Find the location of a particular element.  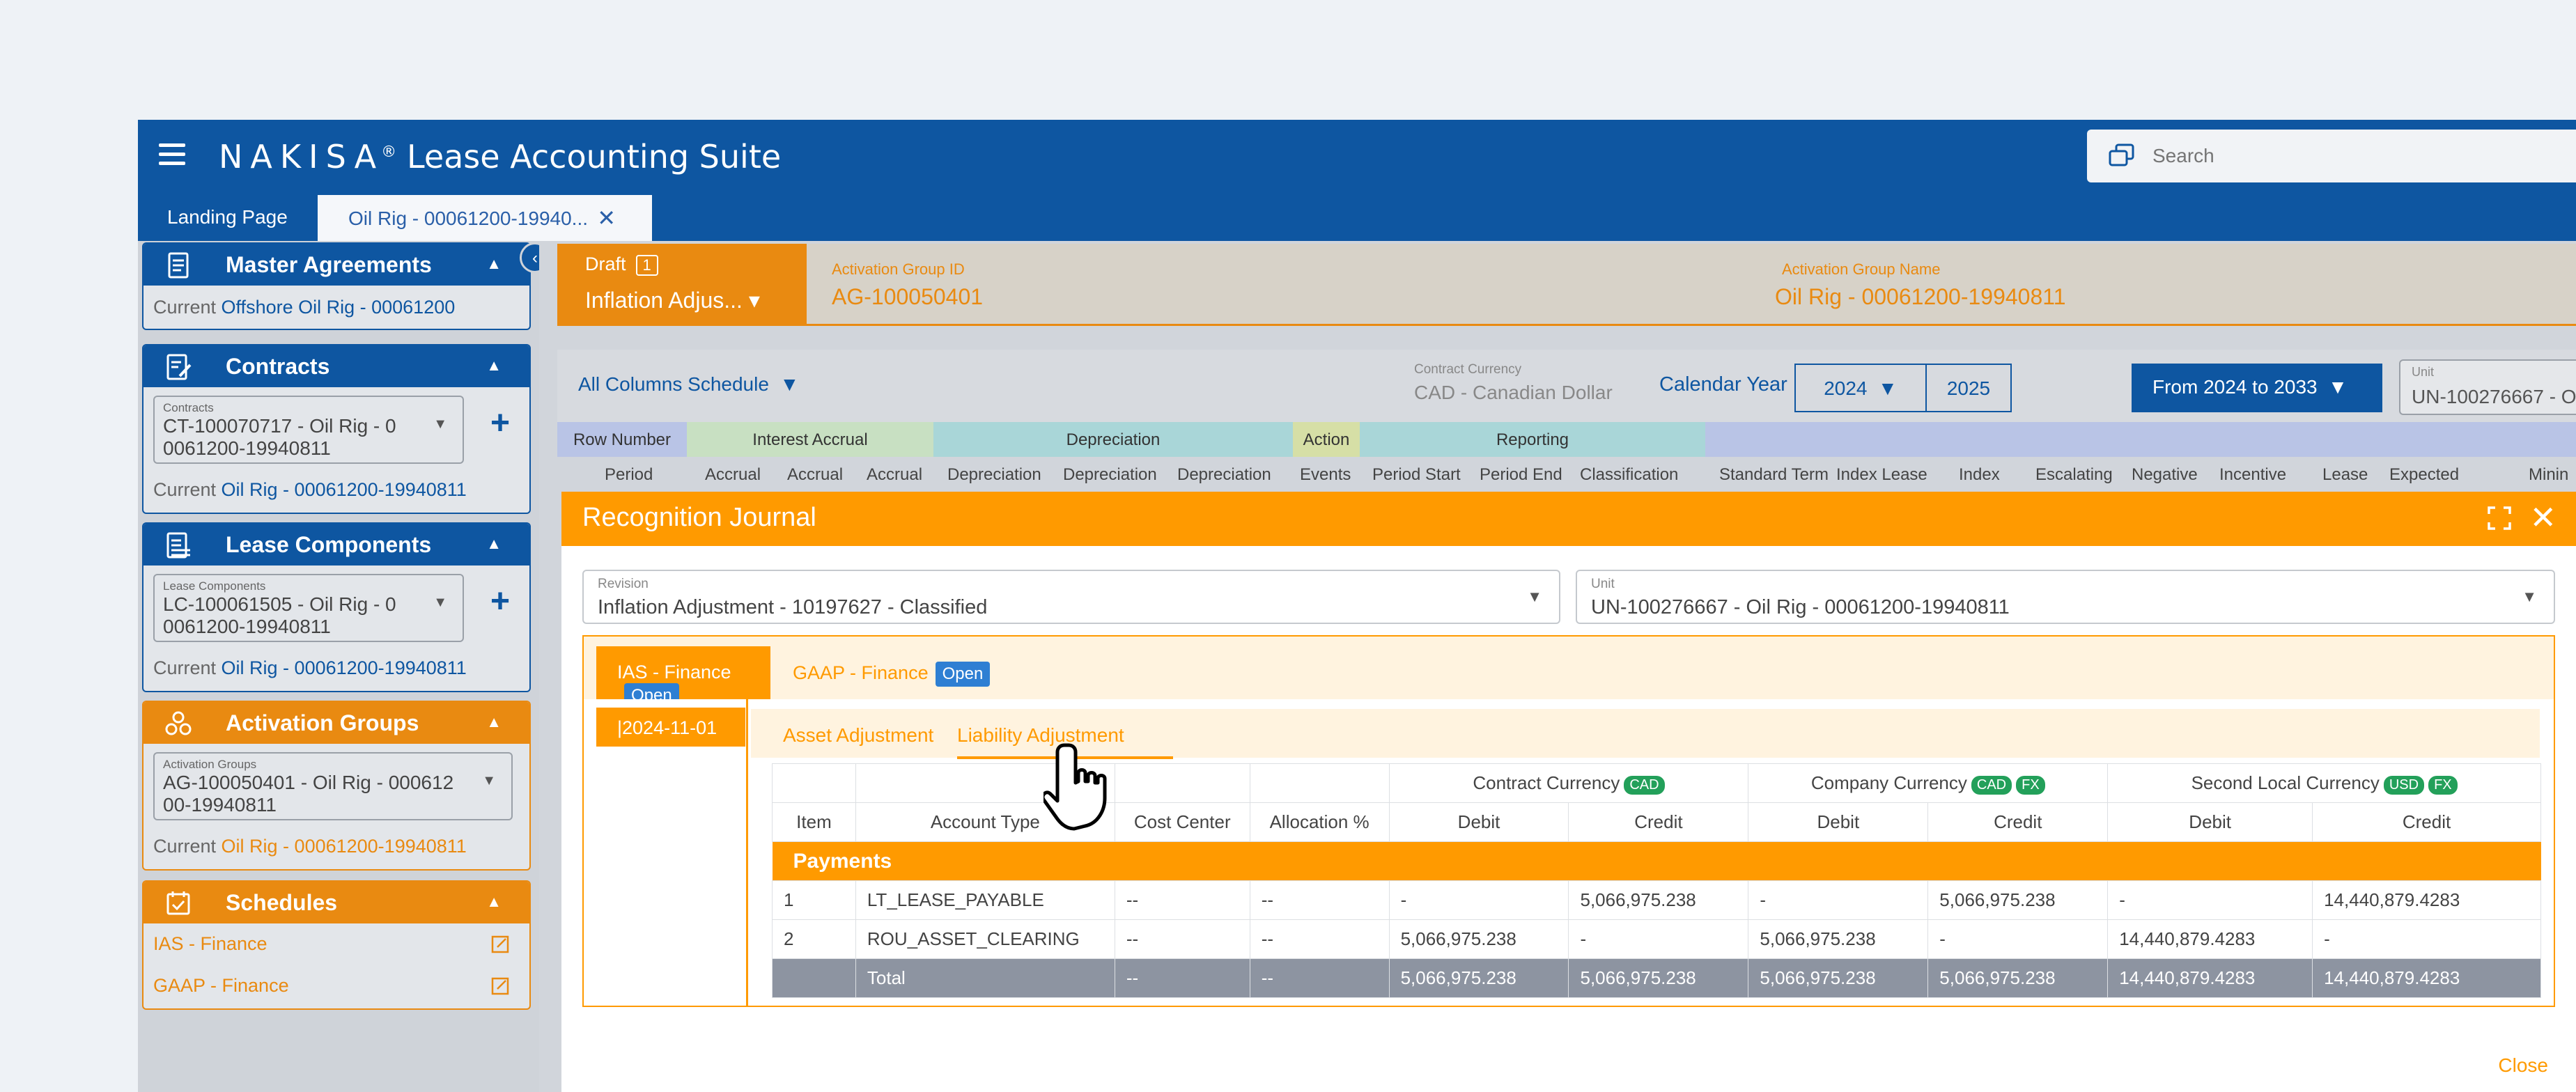

group-row-number: Row Number is located at coordinates (622, 439).